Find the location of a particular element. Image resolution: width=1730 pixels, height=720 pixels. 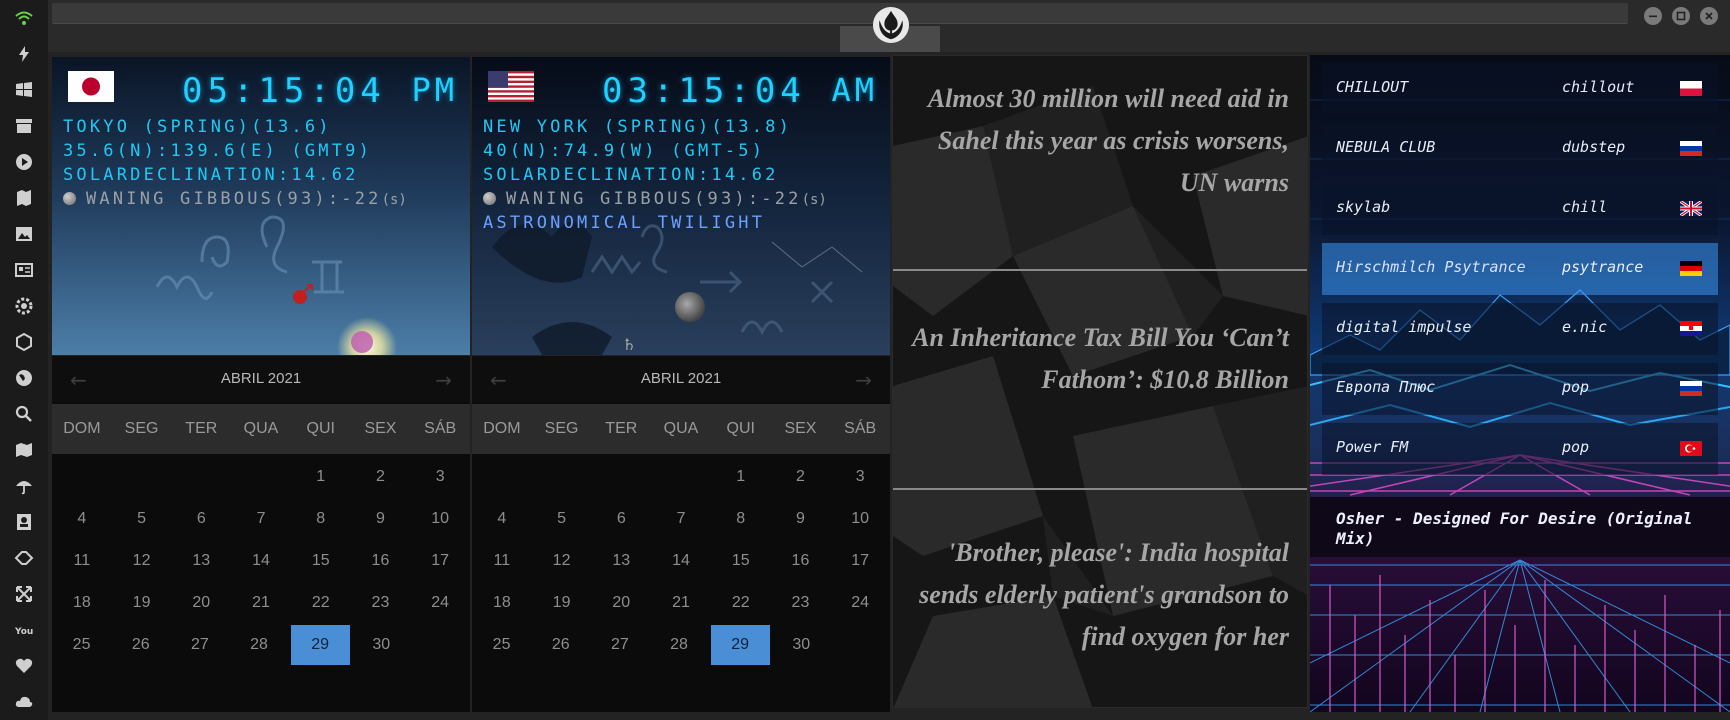

archive-button is located at coordinates (24, 126).